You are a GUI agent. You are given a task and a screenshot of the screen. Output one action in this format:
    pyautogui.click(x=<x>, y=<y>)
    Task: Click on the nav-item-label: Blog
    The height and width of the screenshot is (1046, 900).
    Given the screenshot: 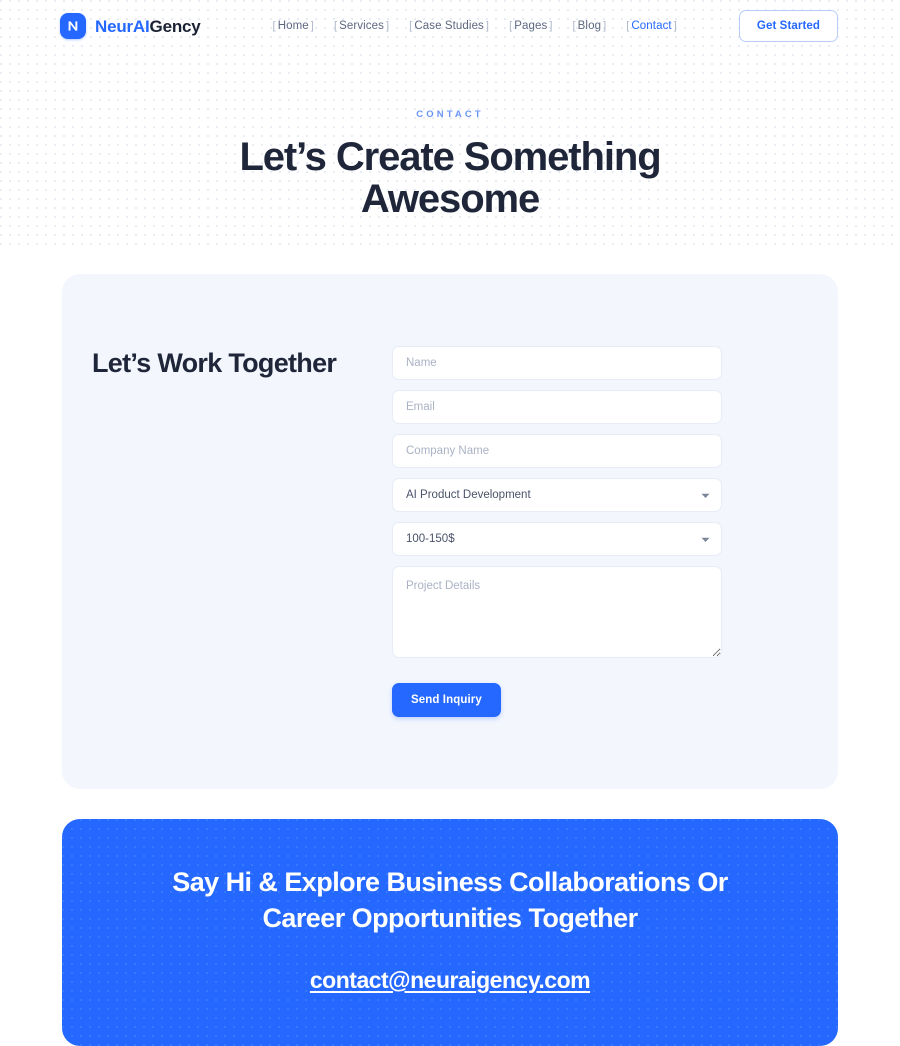 What is the action you would take?
    pyautogui.click(x=589, y=26)
    